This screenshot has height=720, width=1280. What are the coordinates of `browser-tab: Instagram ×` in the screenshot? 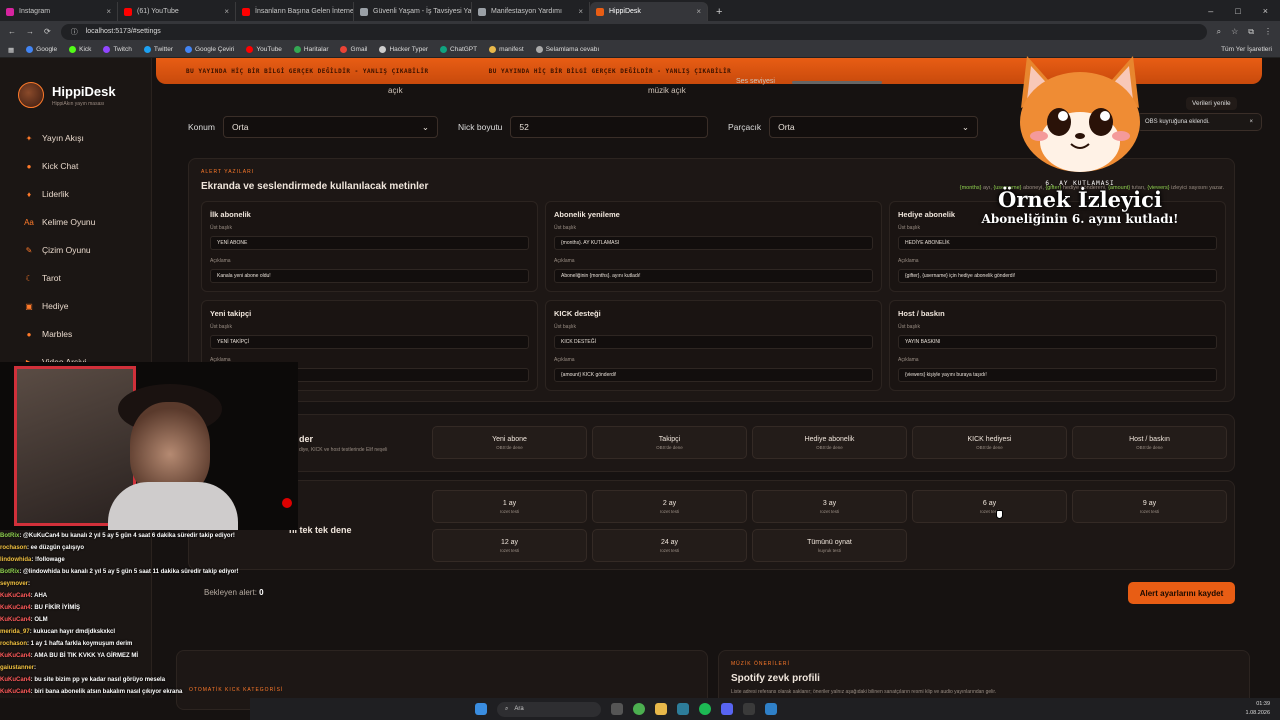 It's located at (59, 11).